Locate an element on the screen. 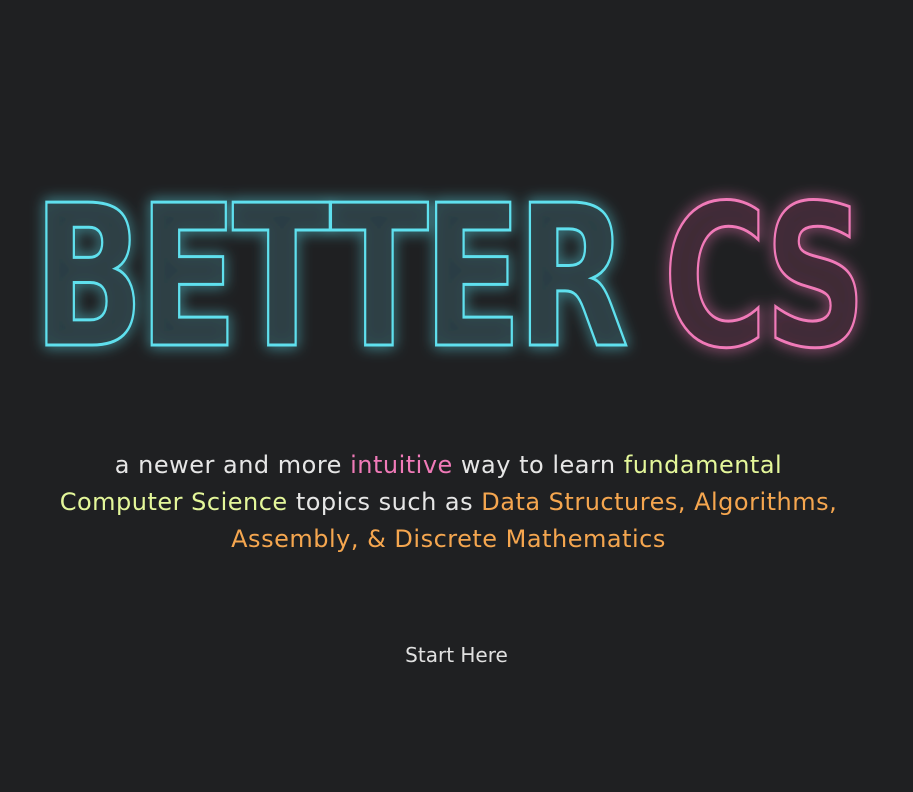  tagline-text: topics such as is located at coordinates (384, 502).